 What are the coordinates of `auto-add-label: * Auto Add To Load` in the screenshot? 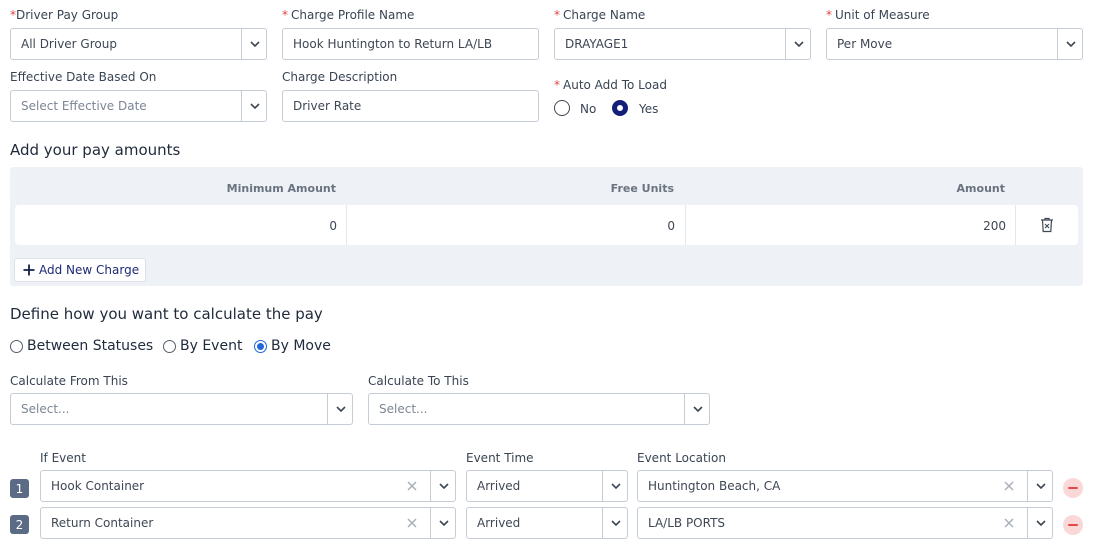 It's located at (610, 85).